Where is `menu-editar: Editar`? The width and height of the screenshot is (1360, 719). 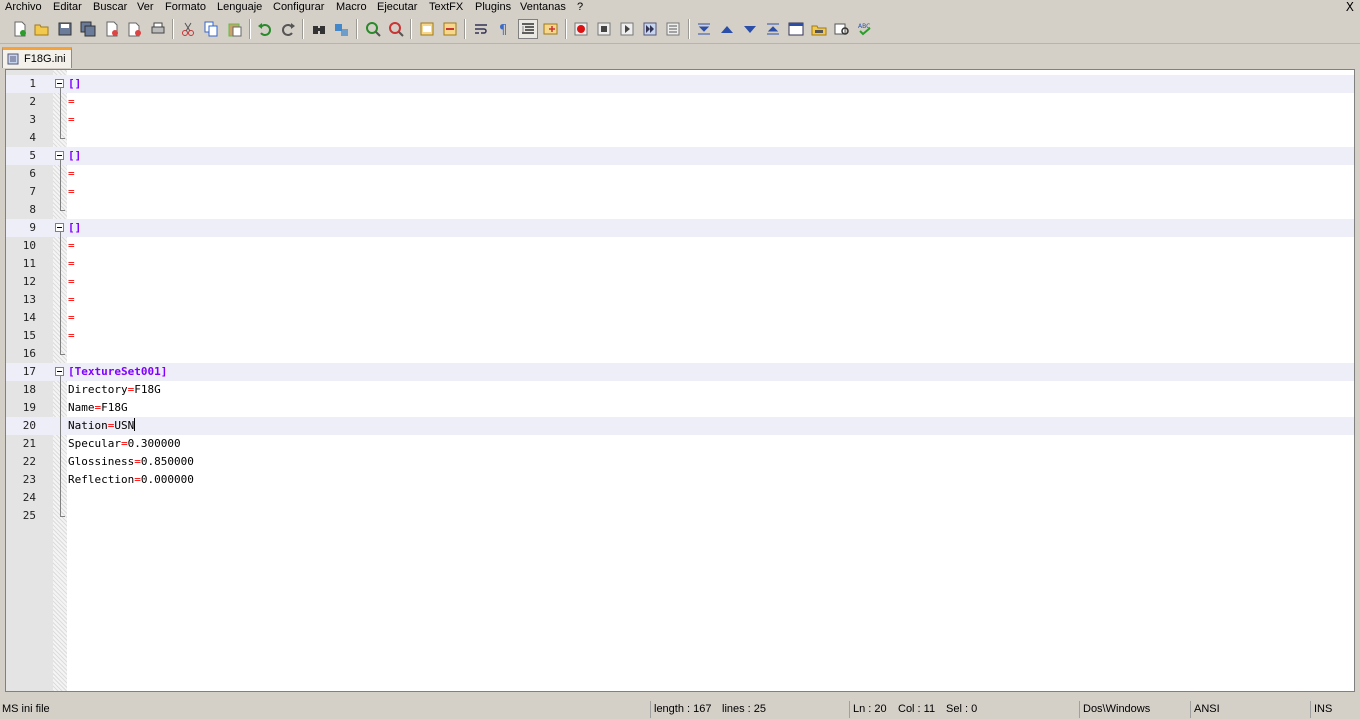
menu-editar: Editar is located at coordinates (67, 7).